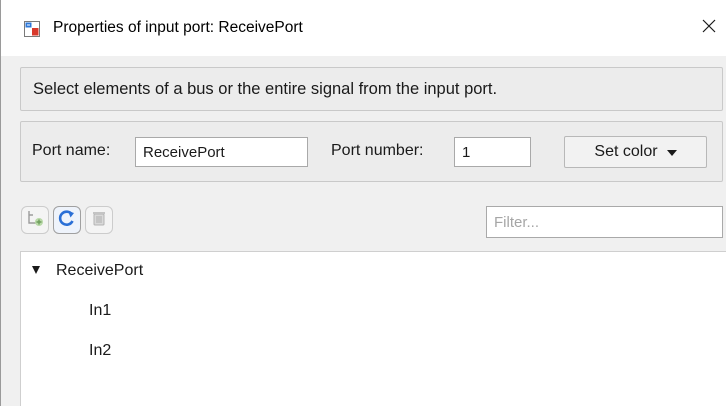 This screenshot has height=406, width=726. I want to click on delete-icon, so click(99, 220).